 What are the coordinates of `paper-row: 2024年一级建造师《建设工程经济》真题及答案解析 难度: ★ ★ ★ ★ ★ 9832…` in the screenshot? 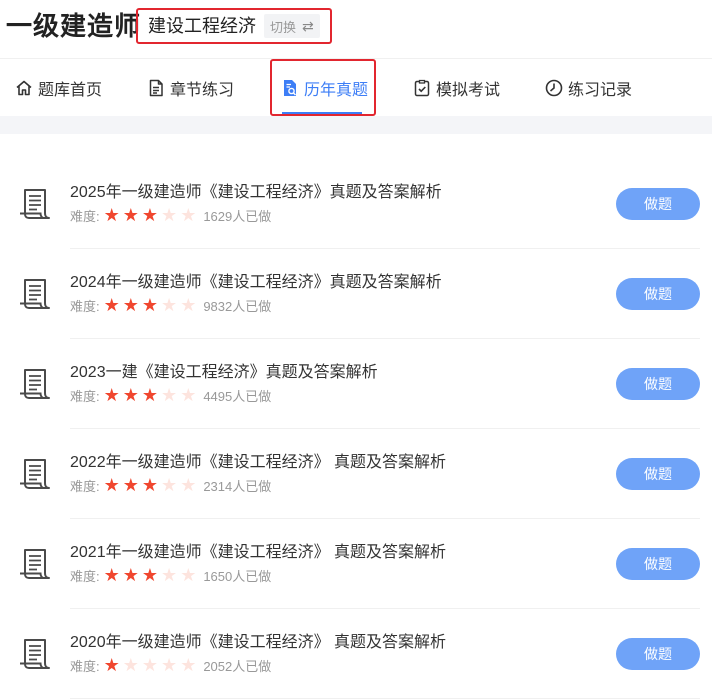 It's located at (356, 294).